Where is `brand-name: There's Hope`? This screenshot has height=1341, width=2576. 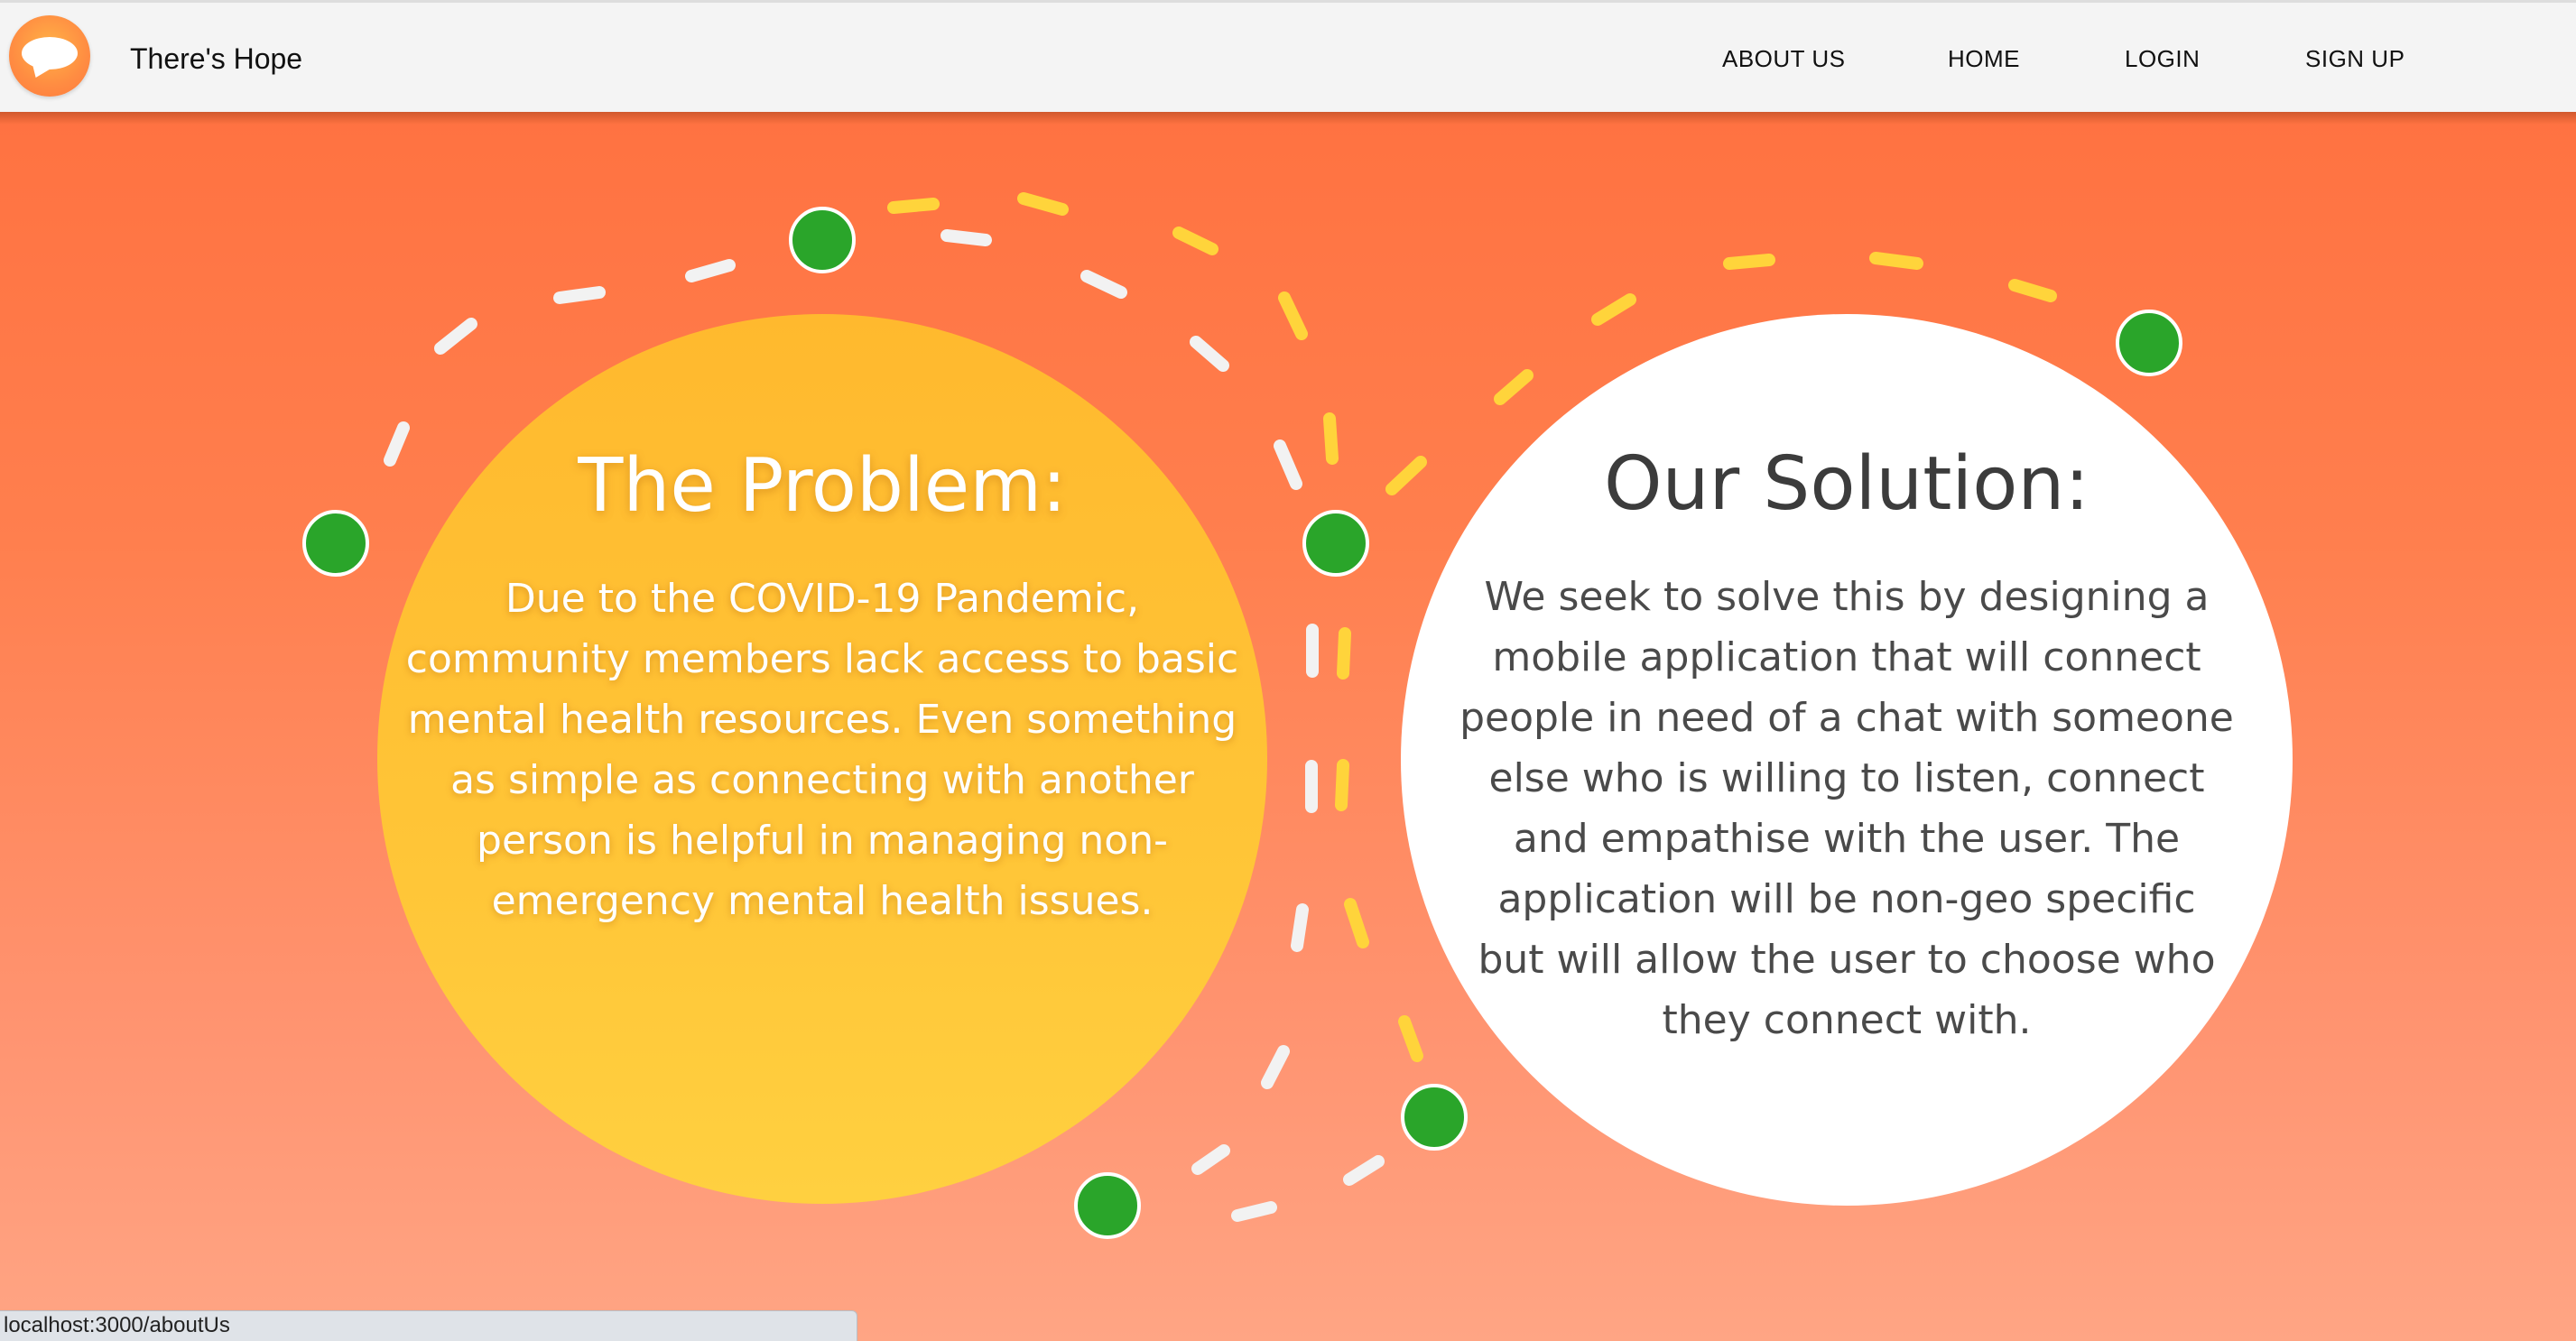 brand-name: There's Hope is located at coordinates (216, 58).